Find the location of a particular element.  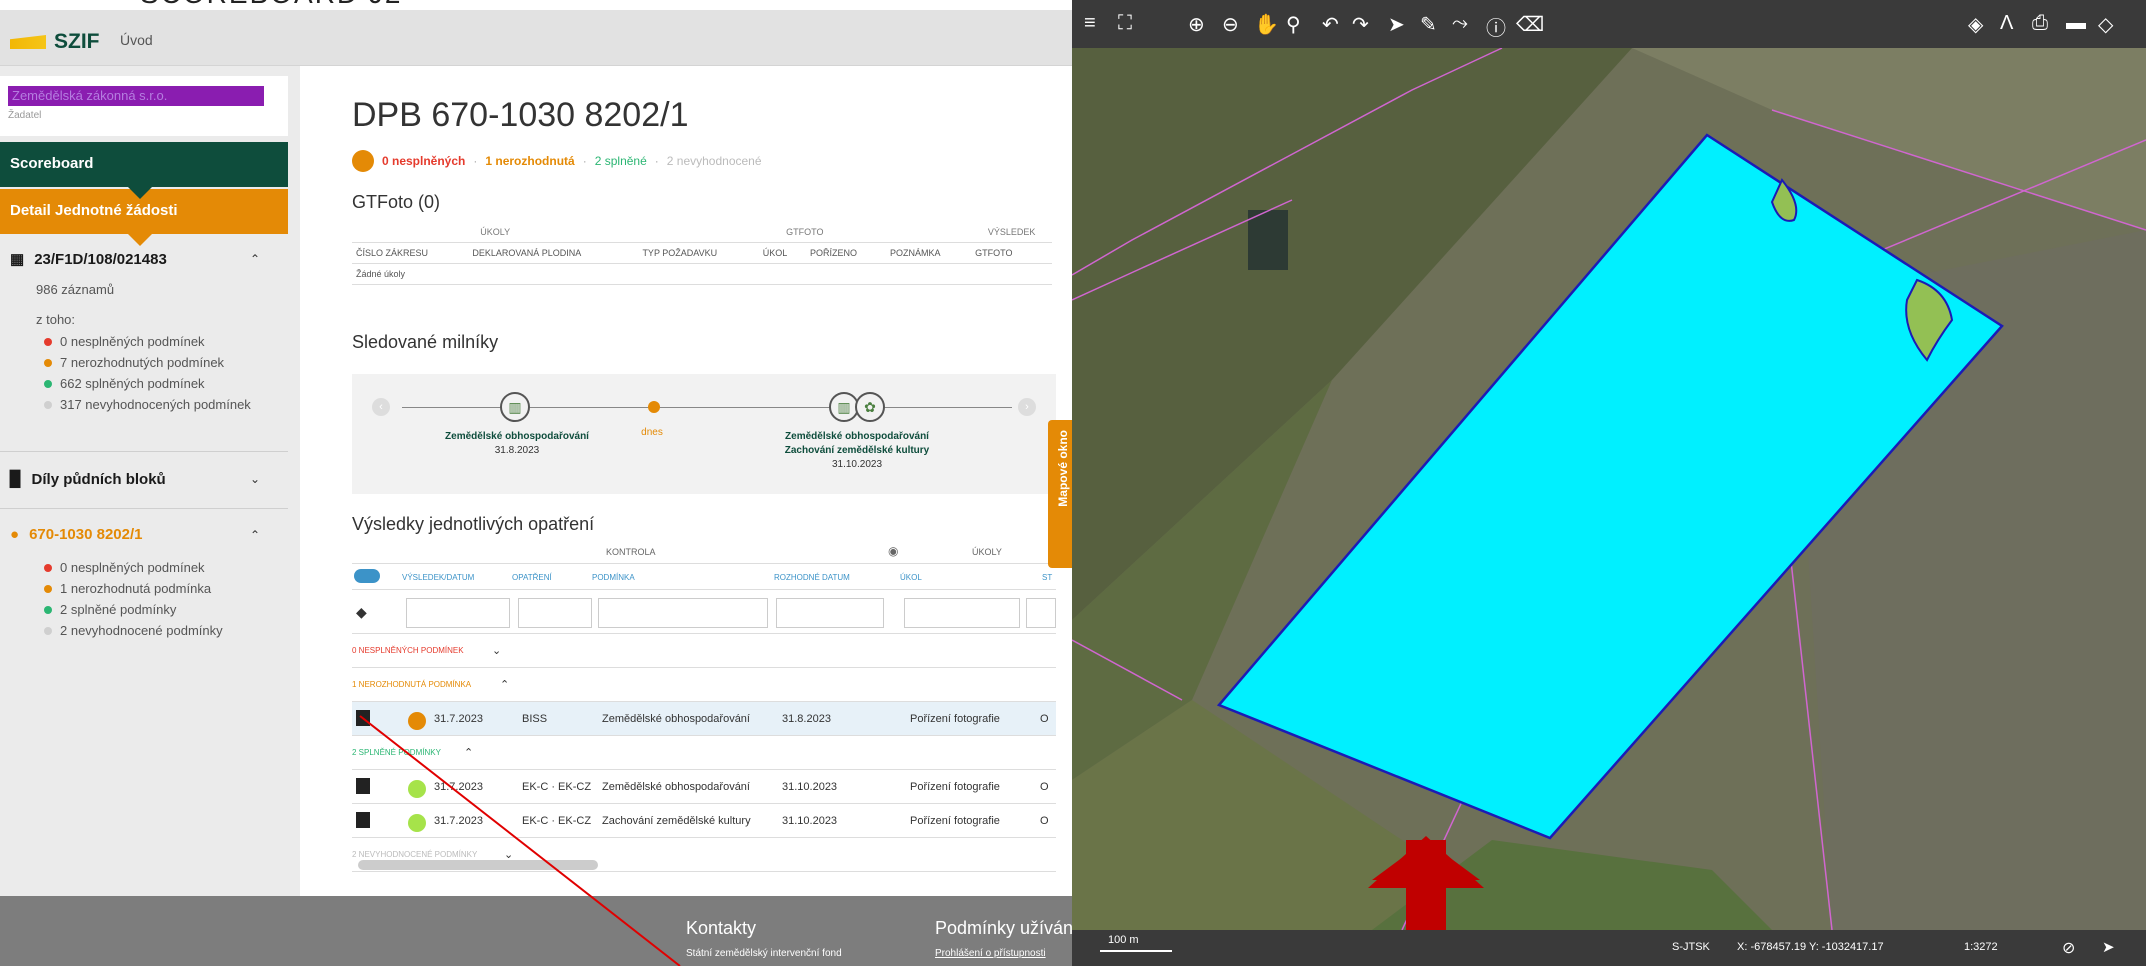

ukoly-label: ÚKOLY is located at coordinates (987, 552).